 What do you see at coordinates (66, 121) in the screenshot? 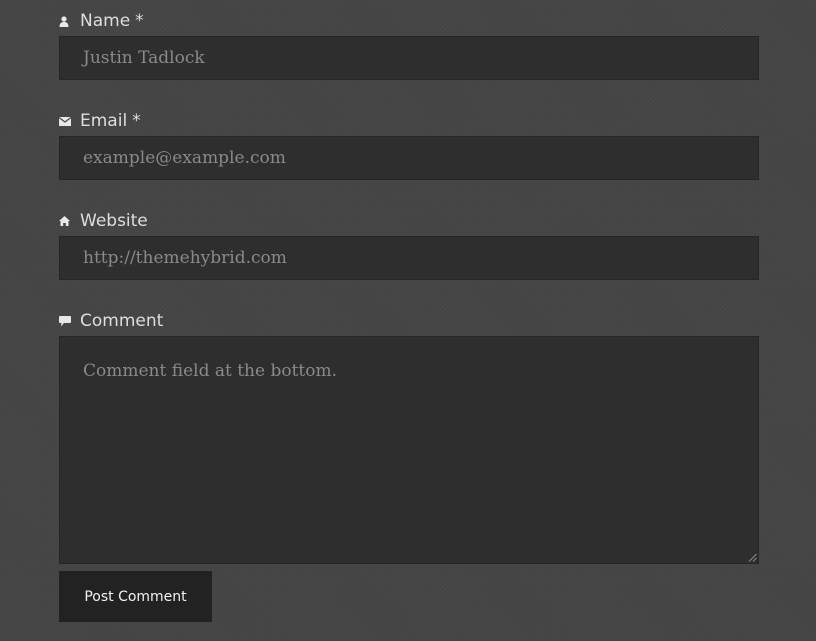
I see `envelope-icon` at bounding box center [66, 121].